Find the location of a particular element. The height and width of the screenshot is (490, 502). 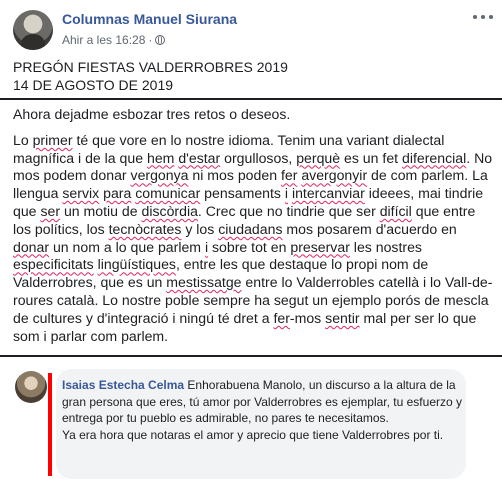

spellcheck-word: hem is located at coordinates (160, 157).